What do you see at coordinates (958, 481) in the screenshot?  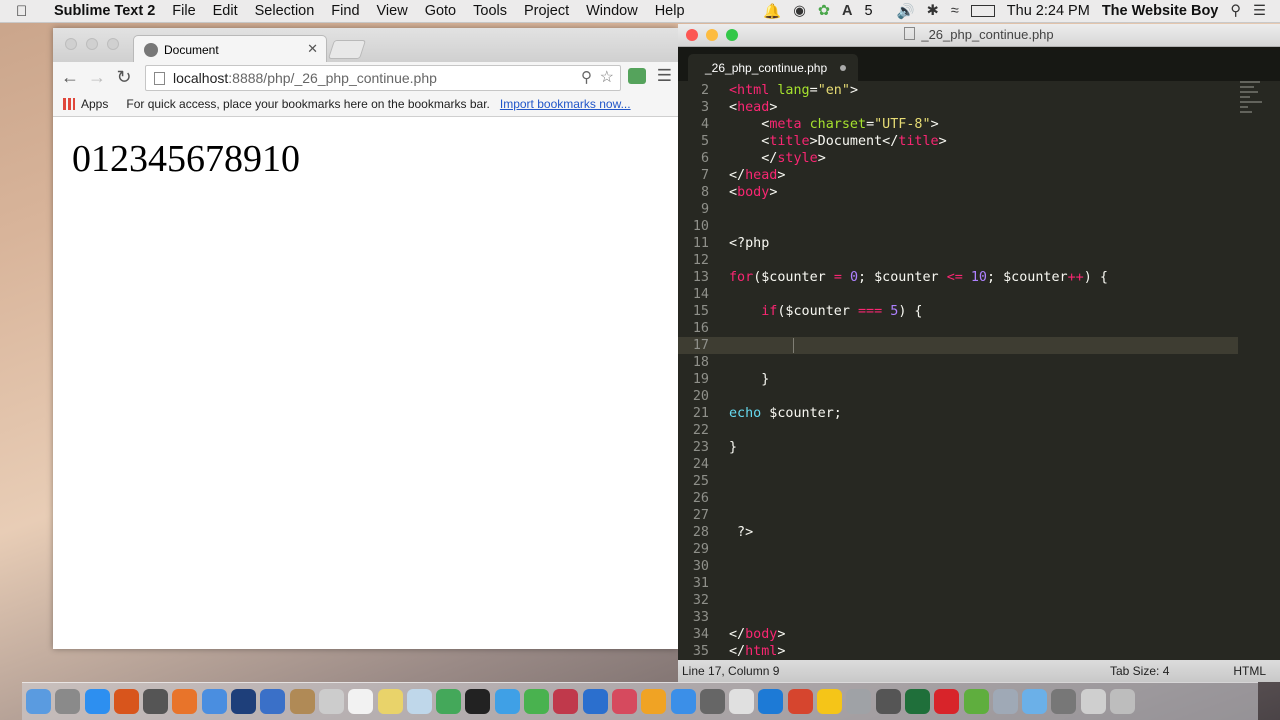 I see `code-line: 25` at bounding box center [958, 481].